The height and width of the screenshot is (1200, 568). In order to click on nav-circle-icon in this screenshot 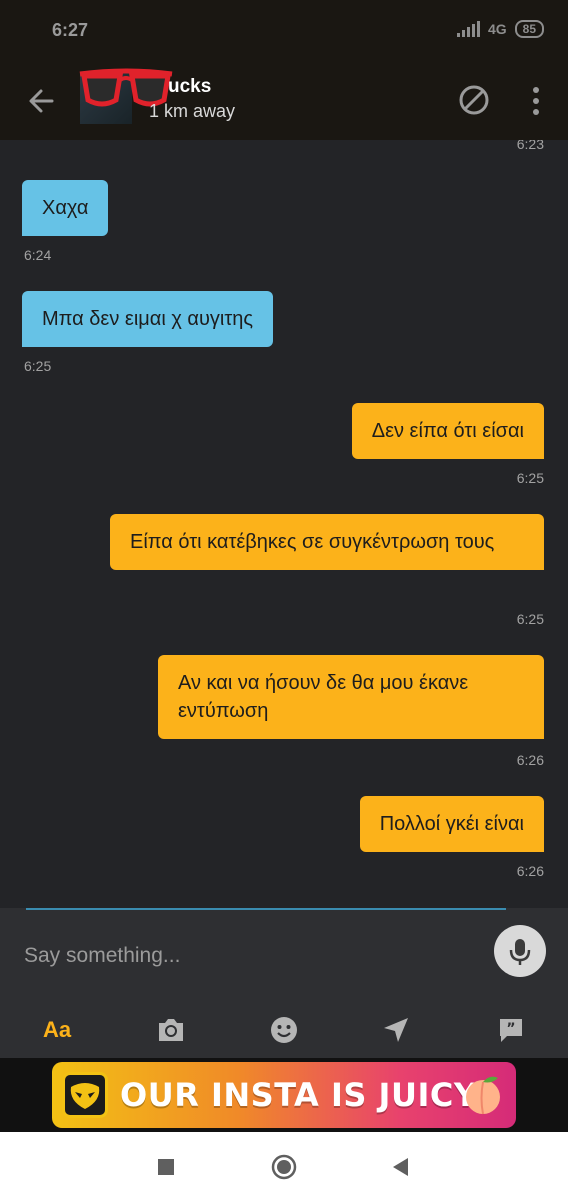, I will do `click(284, 1167)`.